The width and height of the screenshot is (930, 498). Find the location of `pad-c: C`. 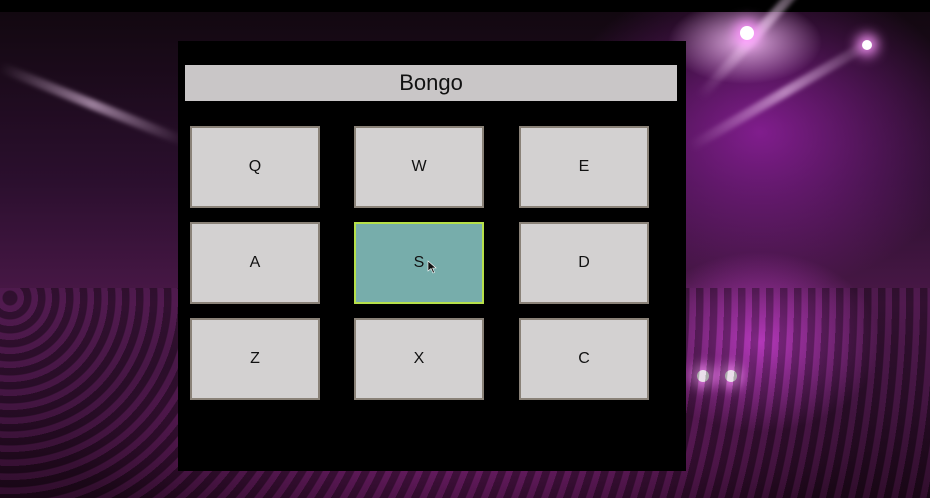

pad-c: C is located at coordinates (584, 359).